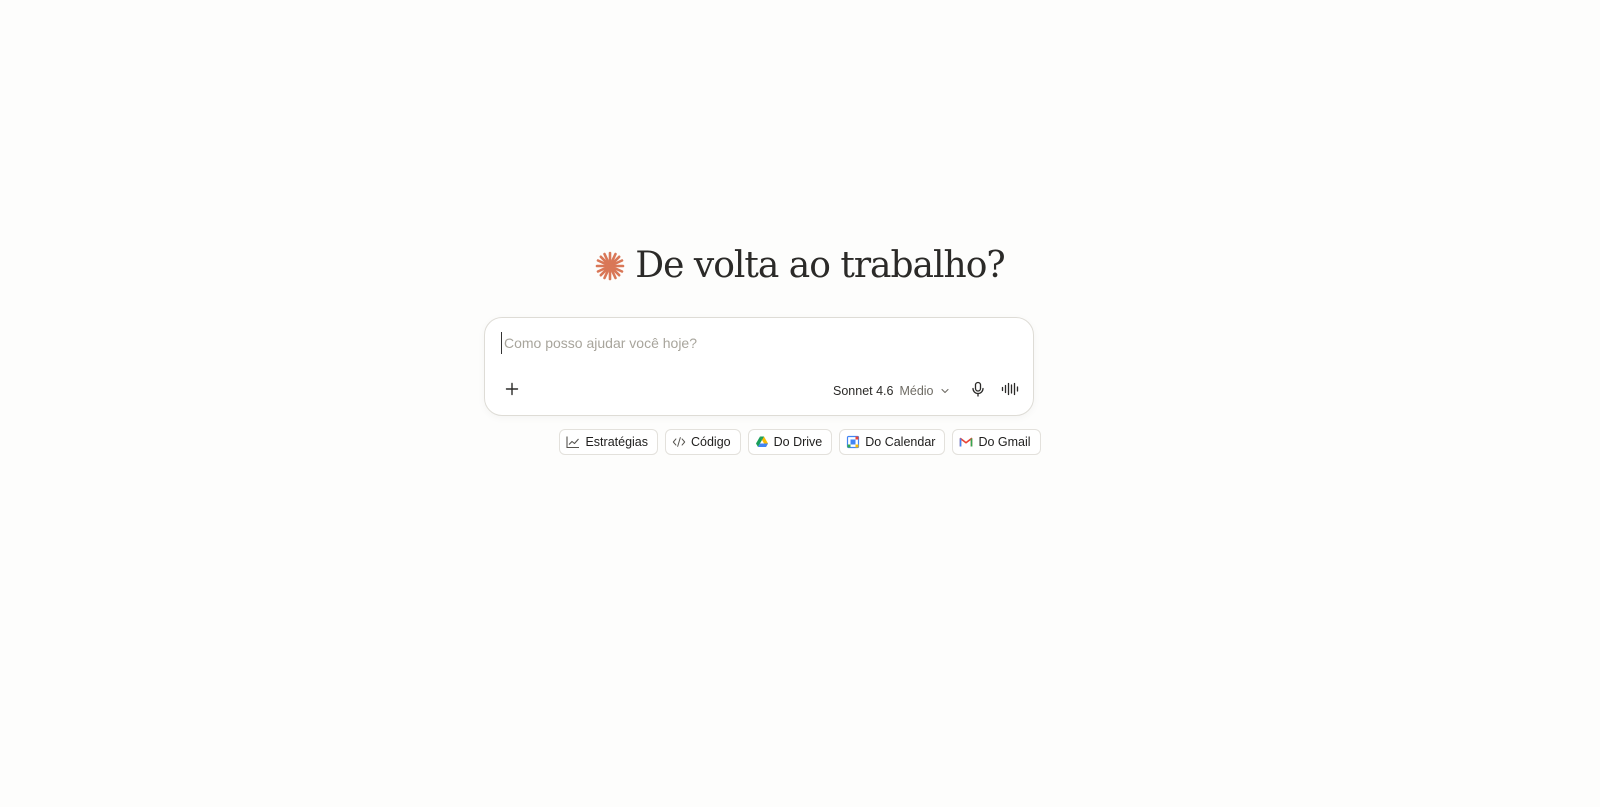  I want to click on chip-codigo: Código, so click(703, 442).